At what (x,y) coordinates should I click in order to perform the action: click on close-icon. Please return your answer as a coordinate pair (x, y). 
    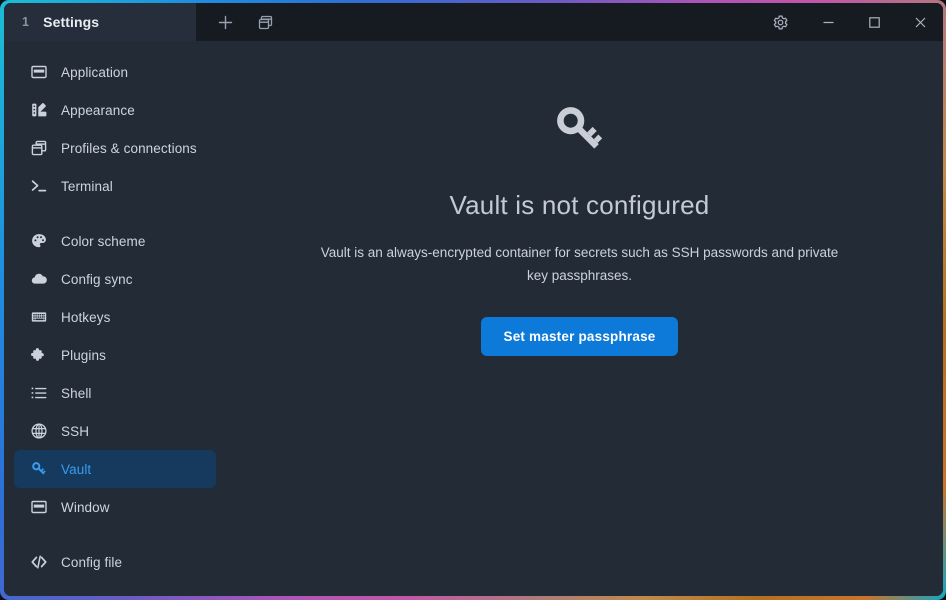
    Looking at the image, I should click on (920, 22).